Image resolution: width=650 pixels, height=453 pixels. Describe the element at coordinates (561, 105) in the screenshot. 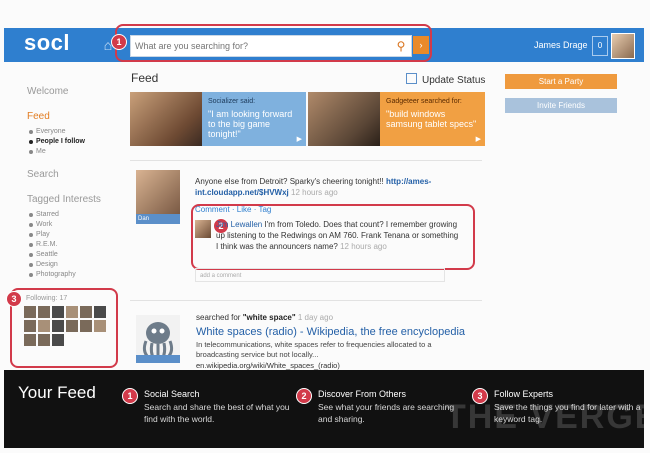

I see `invite-friends-button: Invite Friends` at that location.